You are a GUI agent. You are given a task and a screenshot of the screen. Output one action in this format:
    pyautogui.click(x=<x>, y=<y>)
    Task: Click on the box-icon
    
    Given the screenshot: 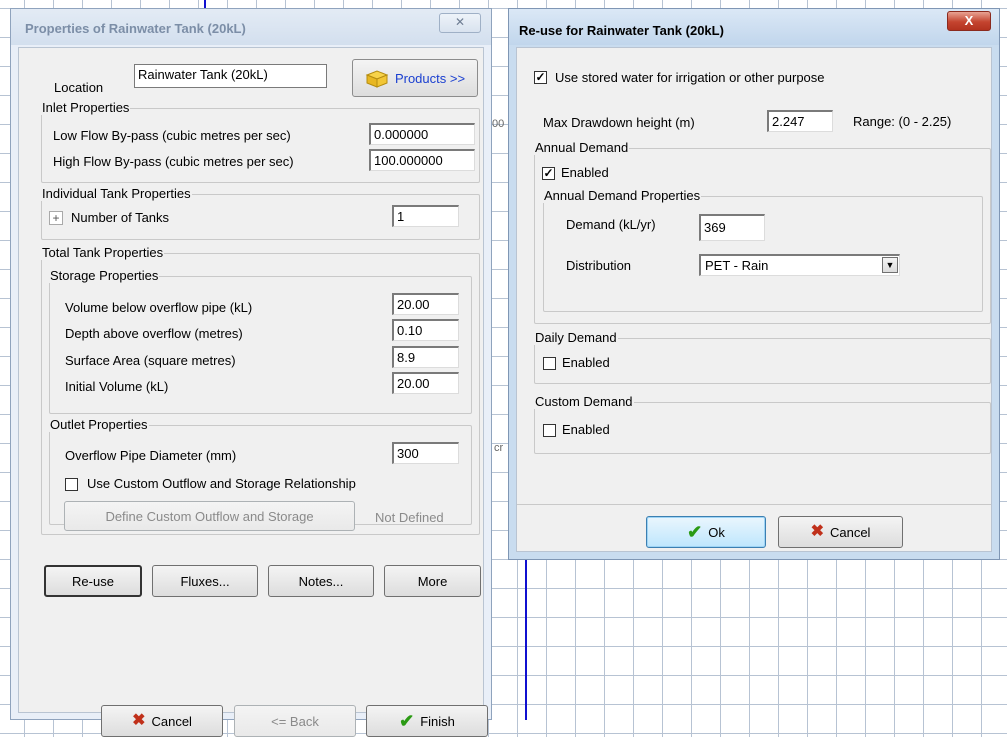 What is the action you would take?
    pyautogui.click(x=377, y=79)
    